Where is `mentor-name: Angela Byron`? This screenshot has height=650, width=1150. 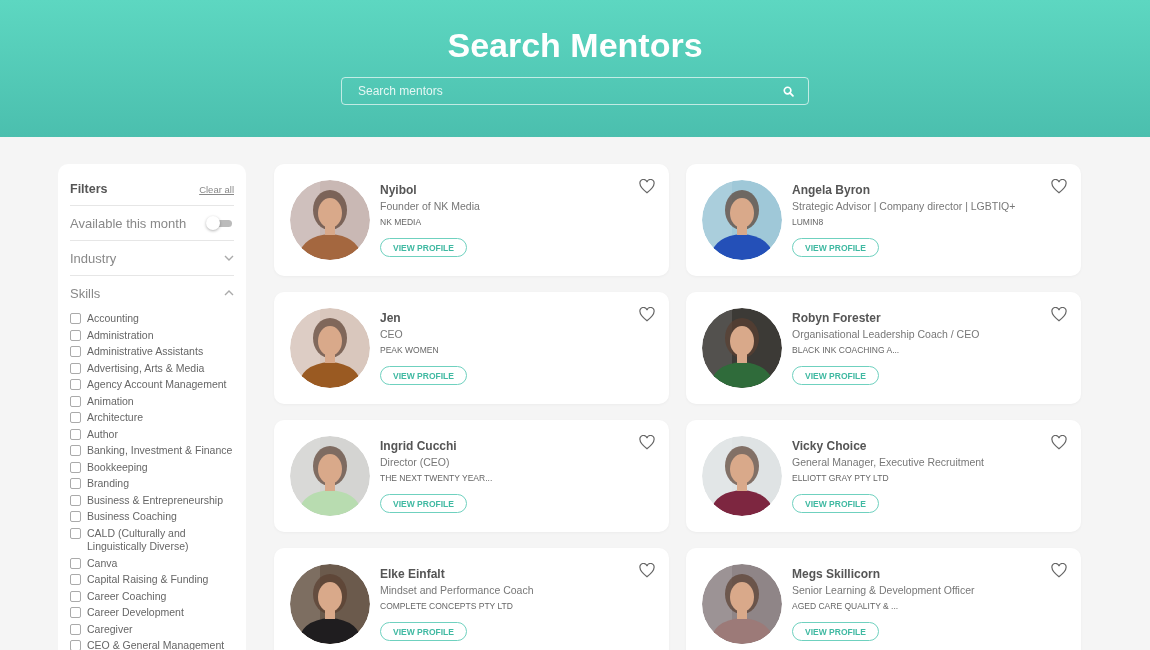
mentor-name: Angela Byron is located at coordinates (831, 190).